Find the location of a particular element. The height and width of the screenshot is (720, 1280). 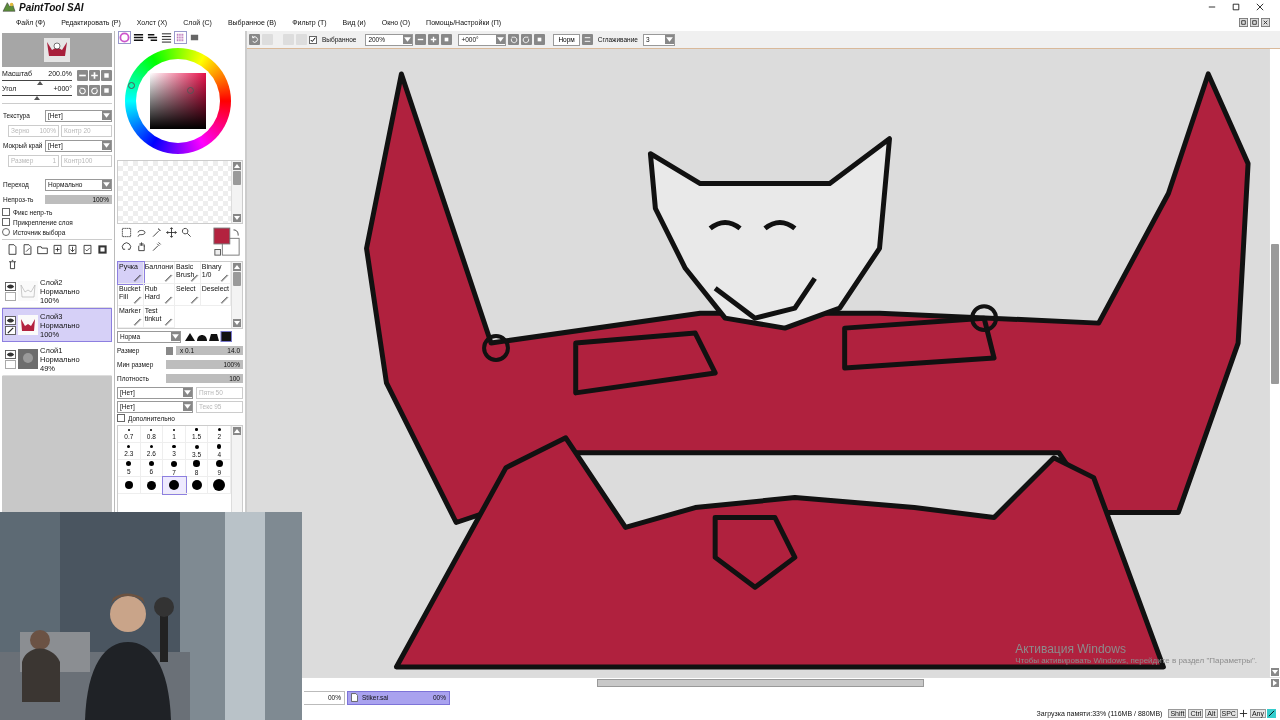

maximize-icon is located at coordinates (1236, 7).